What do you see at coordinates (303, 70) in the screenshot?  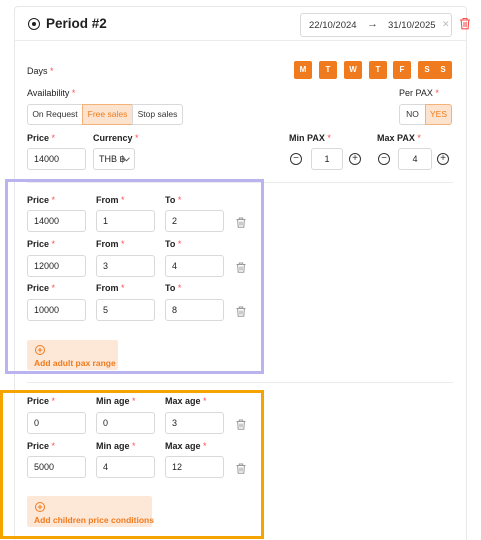 I see `day-monday-button: M` at bounding box center [303, 70].